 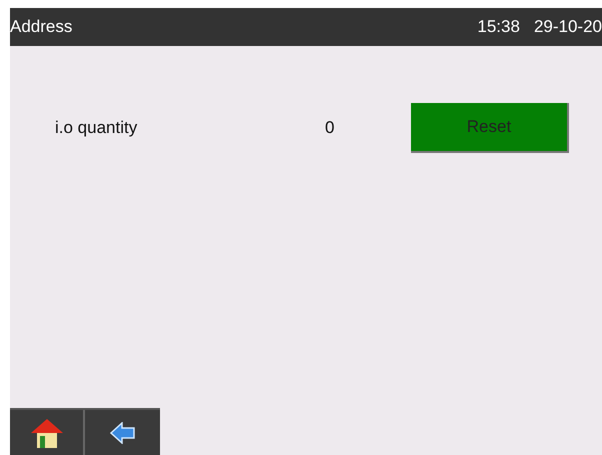 I want to click on back-arrow-icon, so click(x=123, y=433).